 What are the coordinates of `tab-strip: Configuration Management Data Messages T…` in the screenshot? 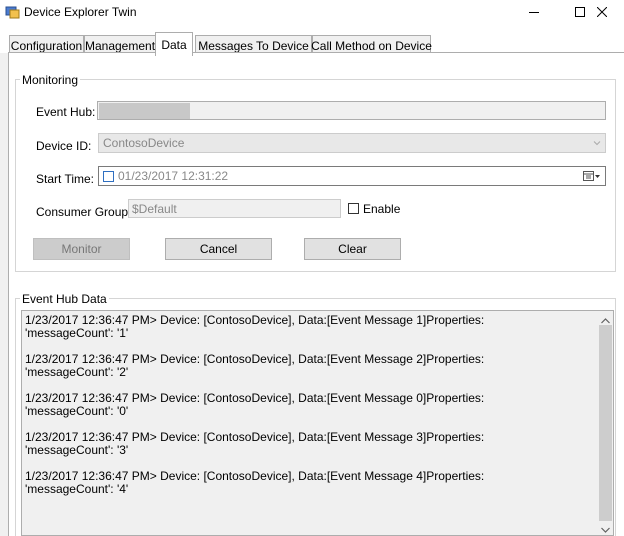 It's located at (312, 39).